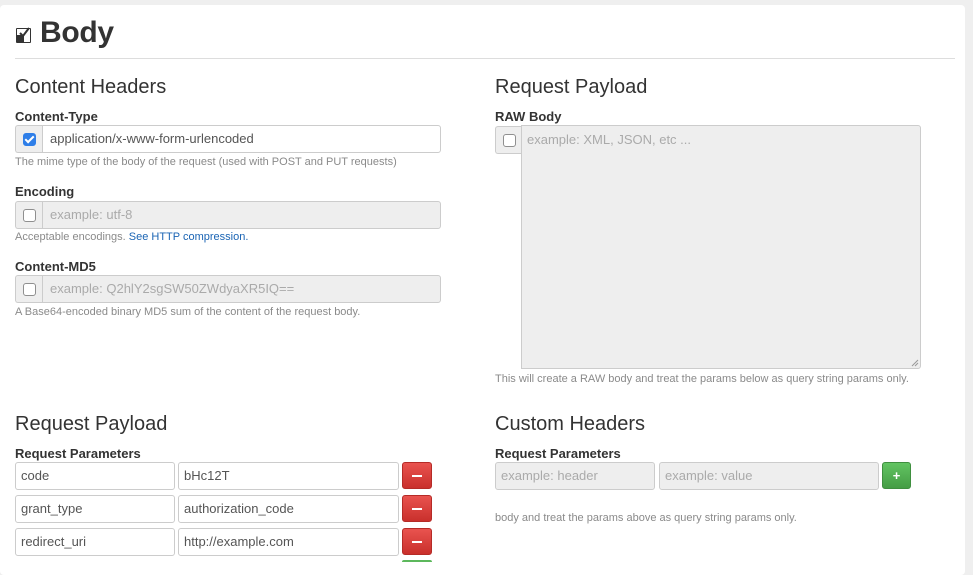 Image resolution: width=973 pixels, height=575 pixels. I want to click on raw-payload-heading: Request Payload, so click(571, 87).